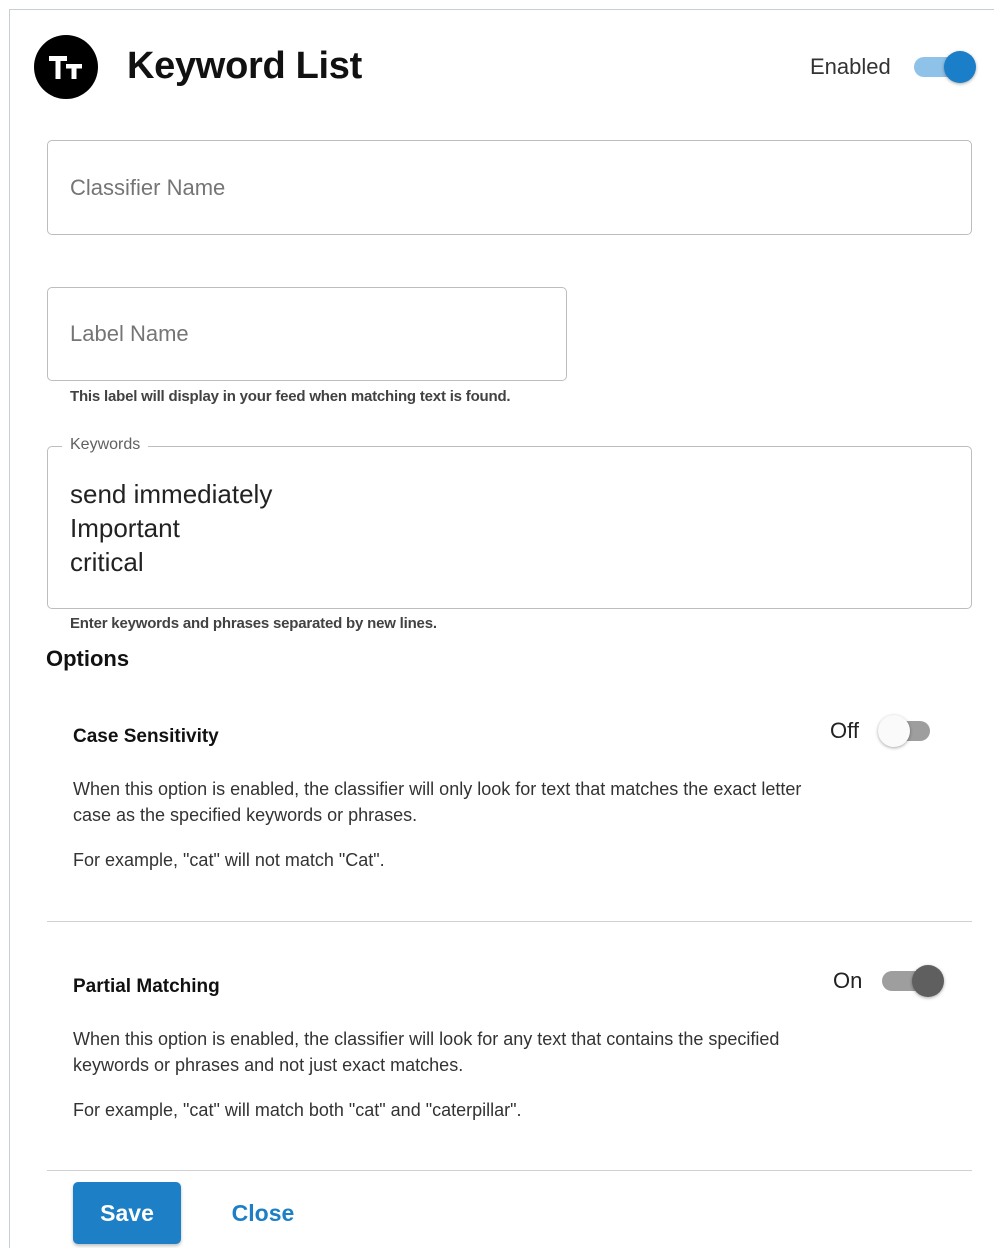 The height and width of the screenshot is (1248, 994). Describe the element at coordinates (88, 658) in the screenshot. I see `options-heading: Options` at that location.